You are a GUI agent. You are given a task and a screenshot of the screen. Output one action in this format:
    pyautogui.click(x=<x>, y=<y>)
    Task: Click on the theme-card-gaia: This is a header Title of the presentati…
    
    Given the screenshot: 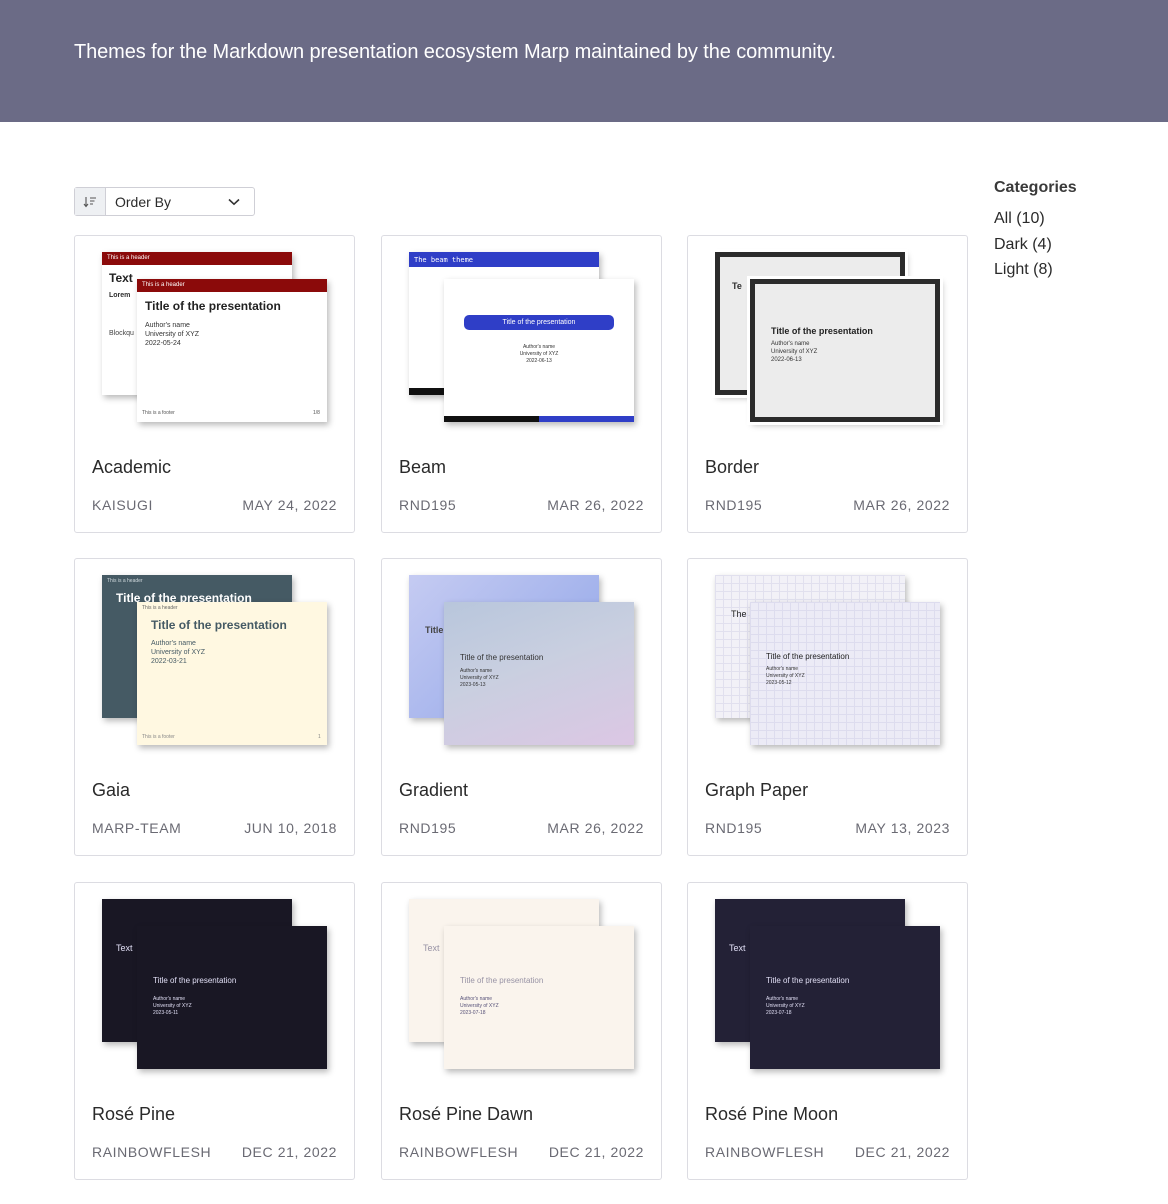 What is the action you would take?
    pyautogui.click(x=214, y=707)
    